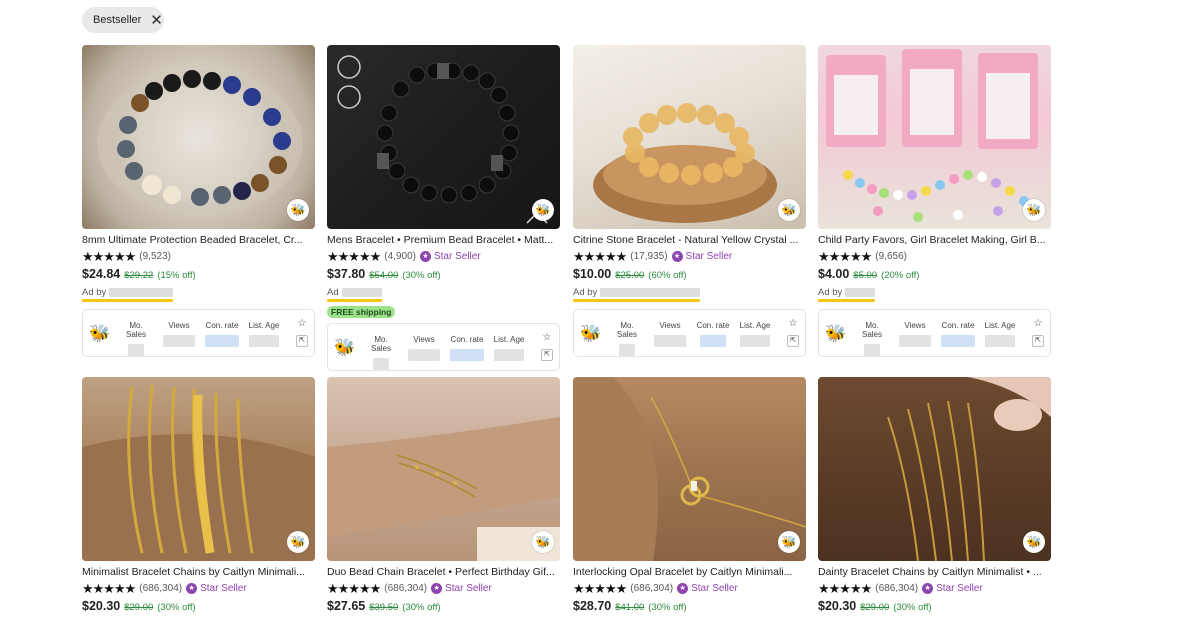 Image resolution: width=1200 pixels, height=630 pixels. I want to click on close-icon: ✕, so click(156, 20).